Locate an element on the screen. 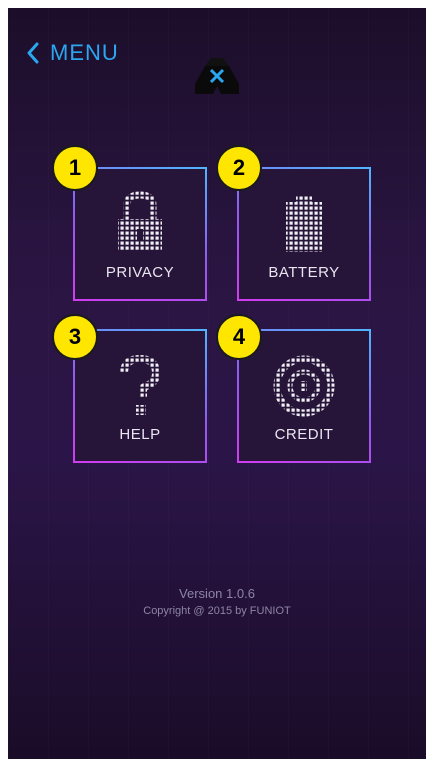 This screenshot has height=767, width=434. back-button-label: MENU is located at coordinates (84, 52).